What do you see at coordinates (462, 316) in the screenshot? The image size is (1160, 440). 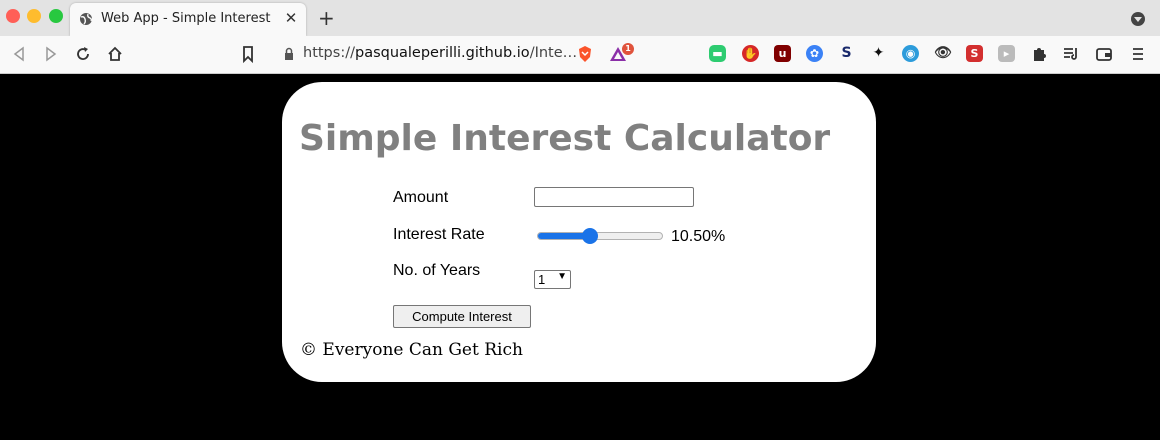 I see `compute-interest-button: Compute Interest` at bounding box center [462, 316].